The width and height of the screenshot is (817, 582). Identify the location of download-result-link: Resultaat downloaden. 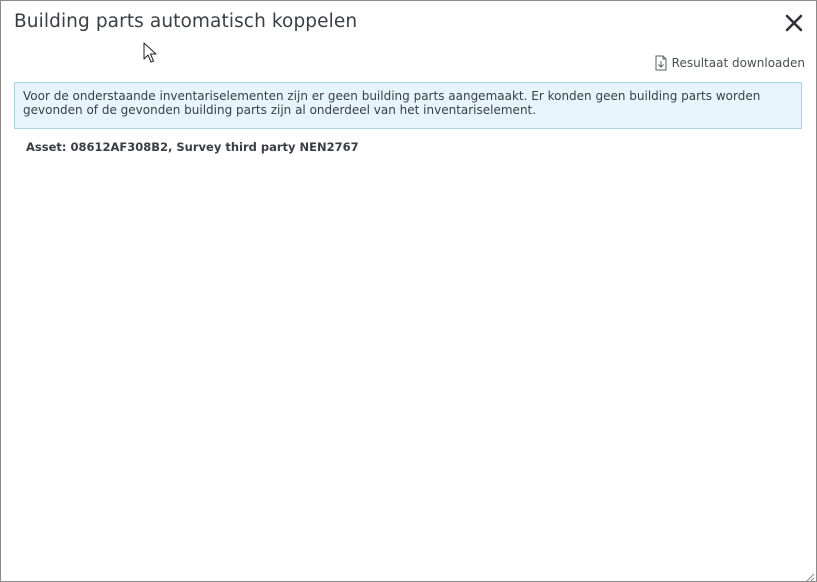
(730, 63).